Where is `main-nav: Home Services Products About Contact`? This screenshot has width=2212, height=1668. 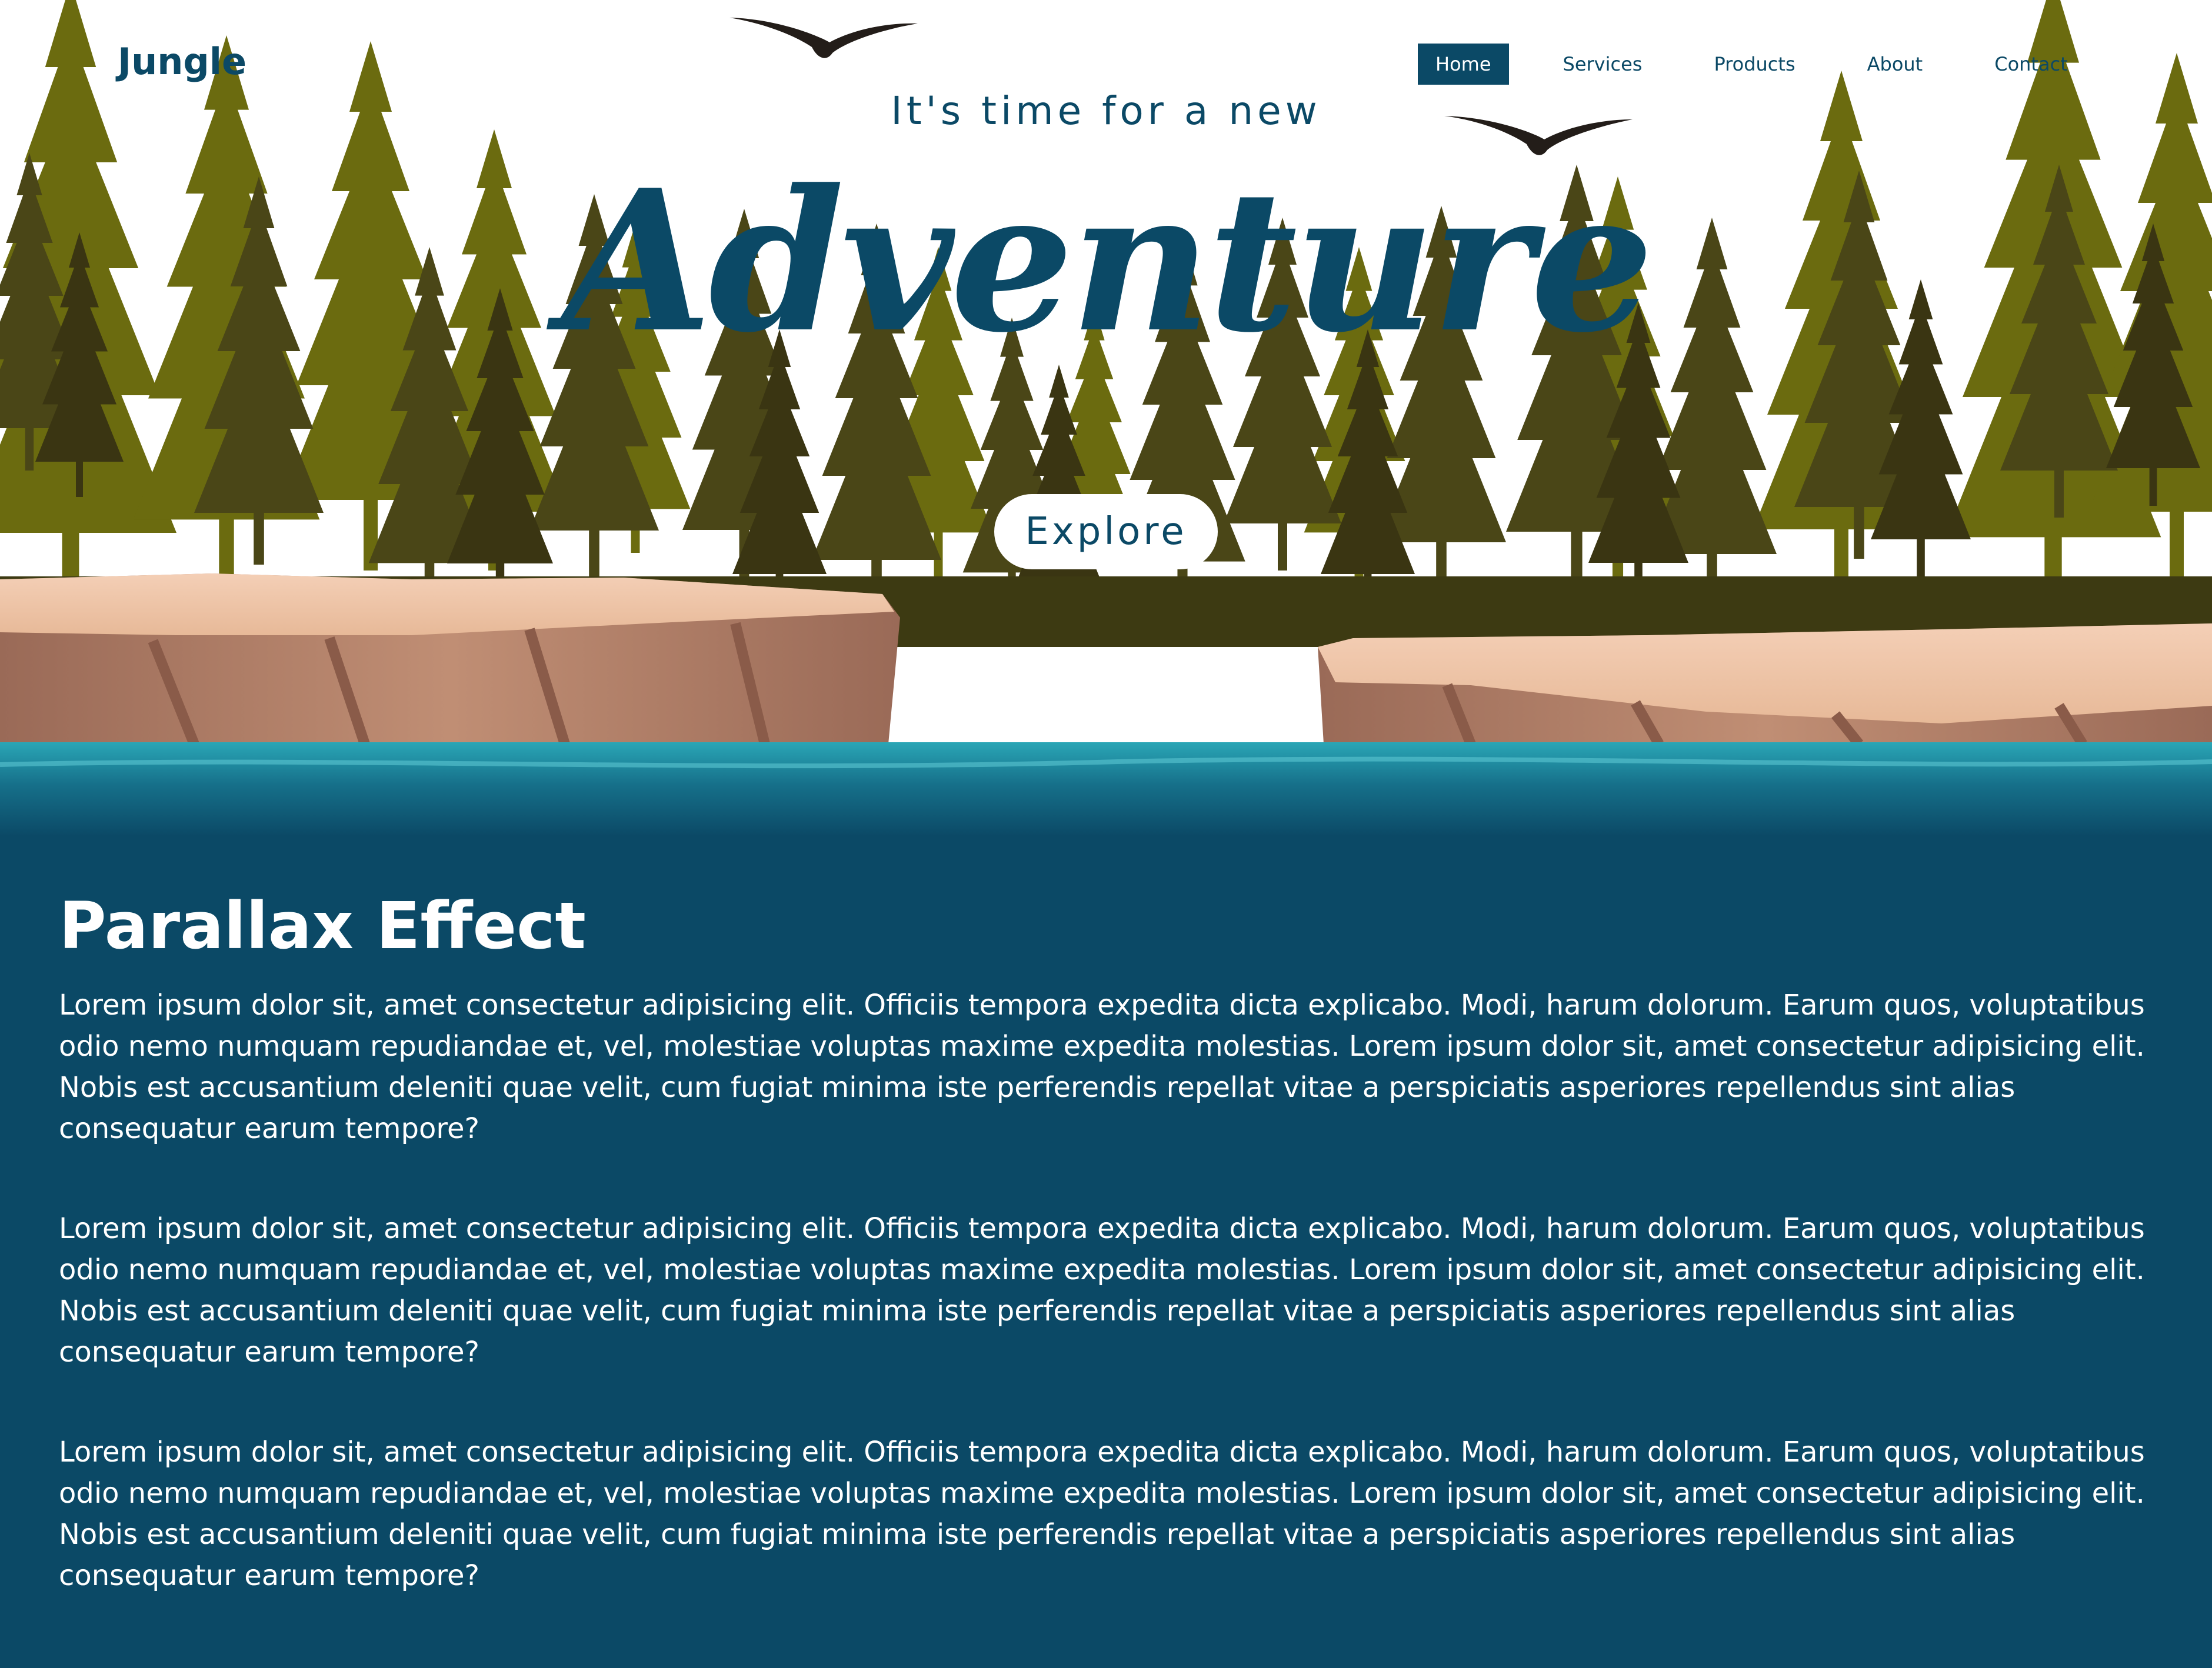 main-nav: Home Services Products About Contact is located at coordinates (1770, 64).